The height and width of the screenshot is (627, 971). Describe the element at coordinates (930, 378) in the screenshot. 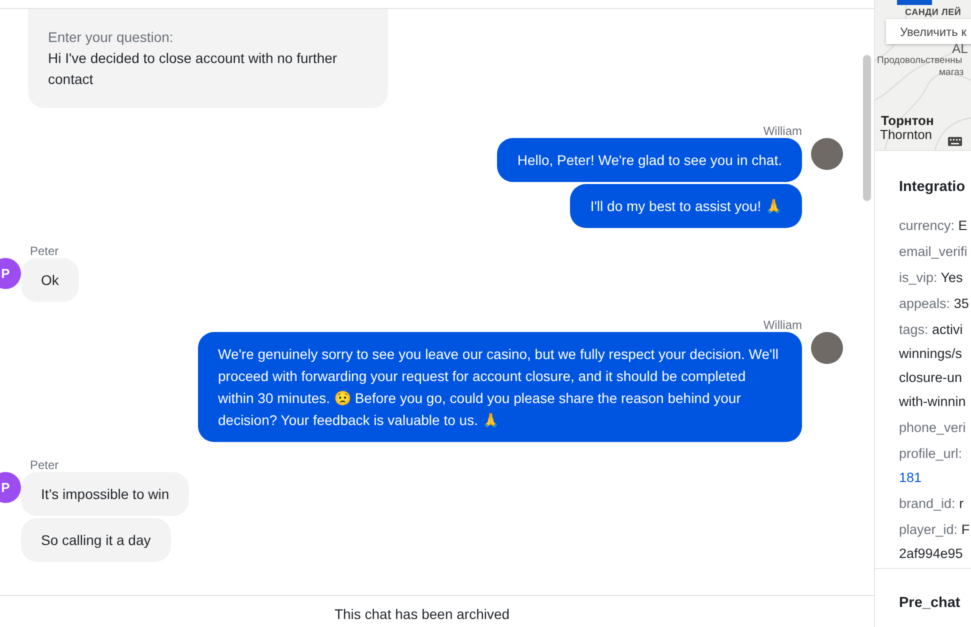

I see `field-value: closure-un` at that location.